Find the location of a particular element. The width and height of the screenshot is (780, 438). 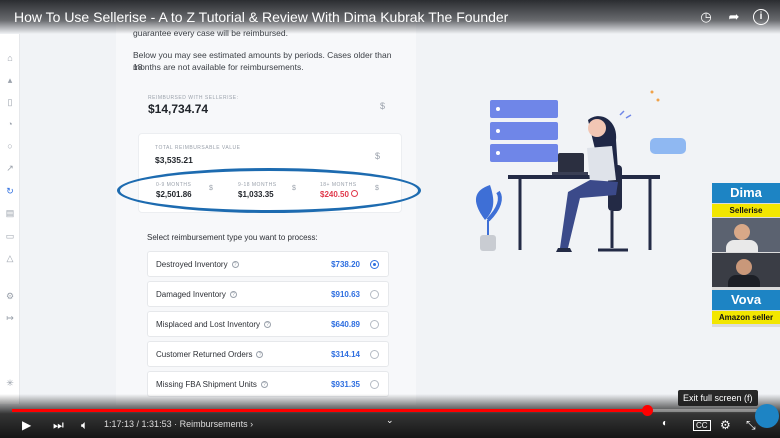

option-name: Customer Returned Orders? is located at coordinates (210, 354).